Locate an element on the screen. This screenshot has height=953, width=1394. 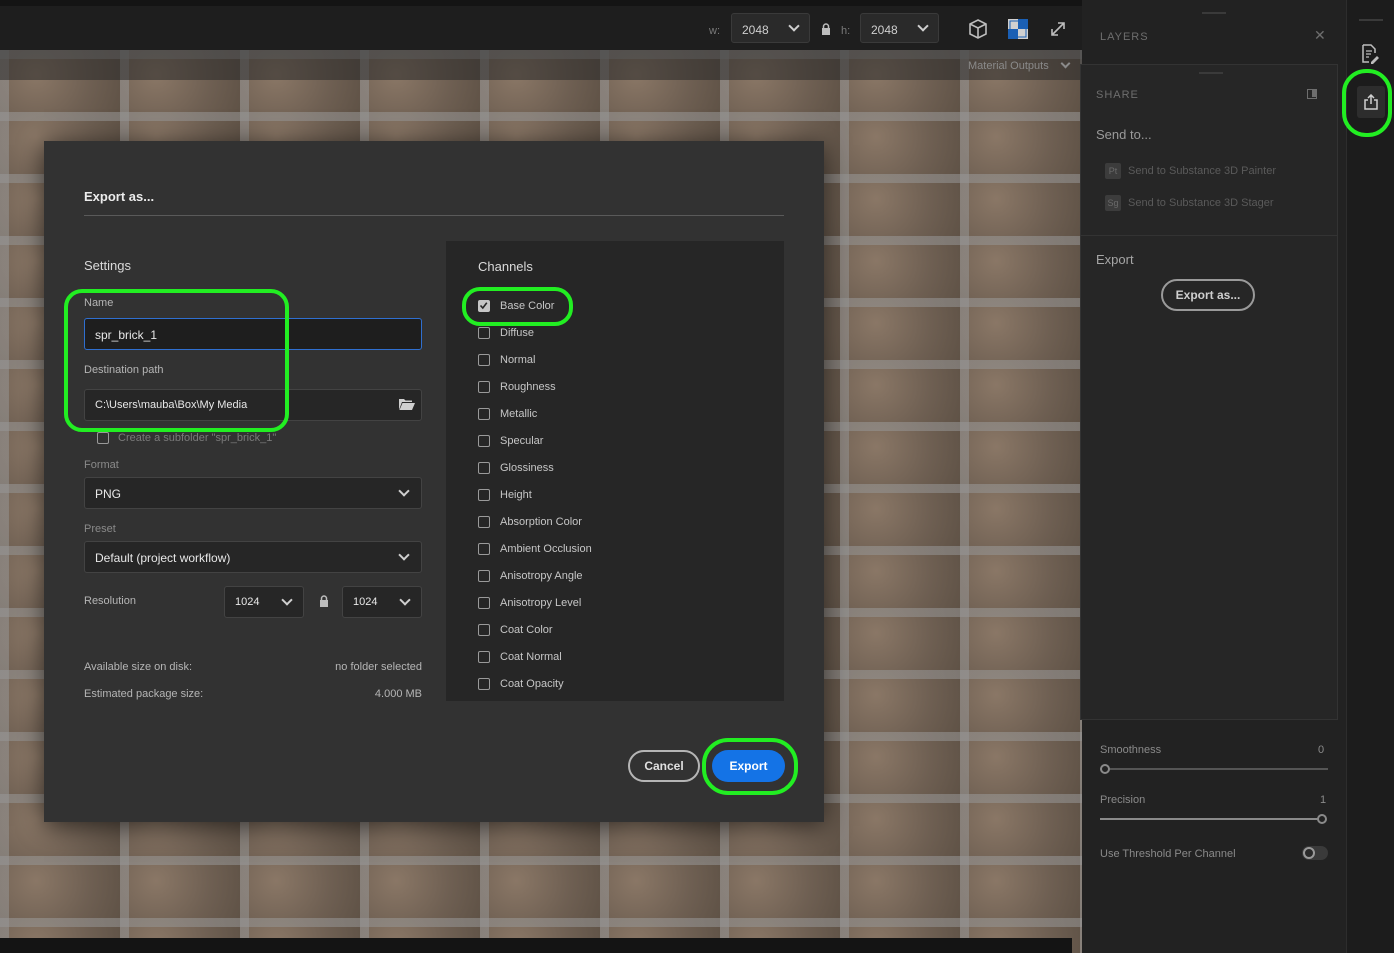
format-select: PNG is located at coordinates (253, 493).